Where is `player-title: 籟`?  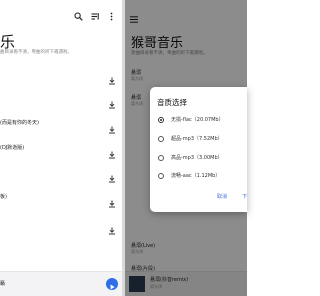 player-title: 籟 is located at coordinates (3, 284).